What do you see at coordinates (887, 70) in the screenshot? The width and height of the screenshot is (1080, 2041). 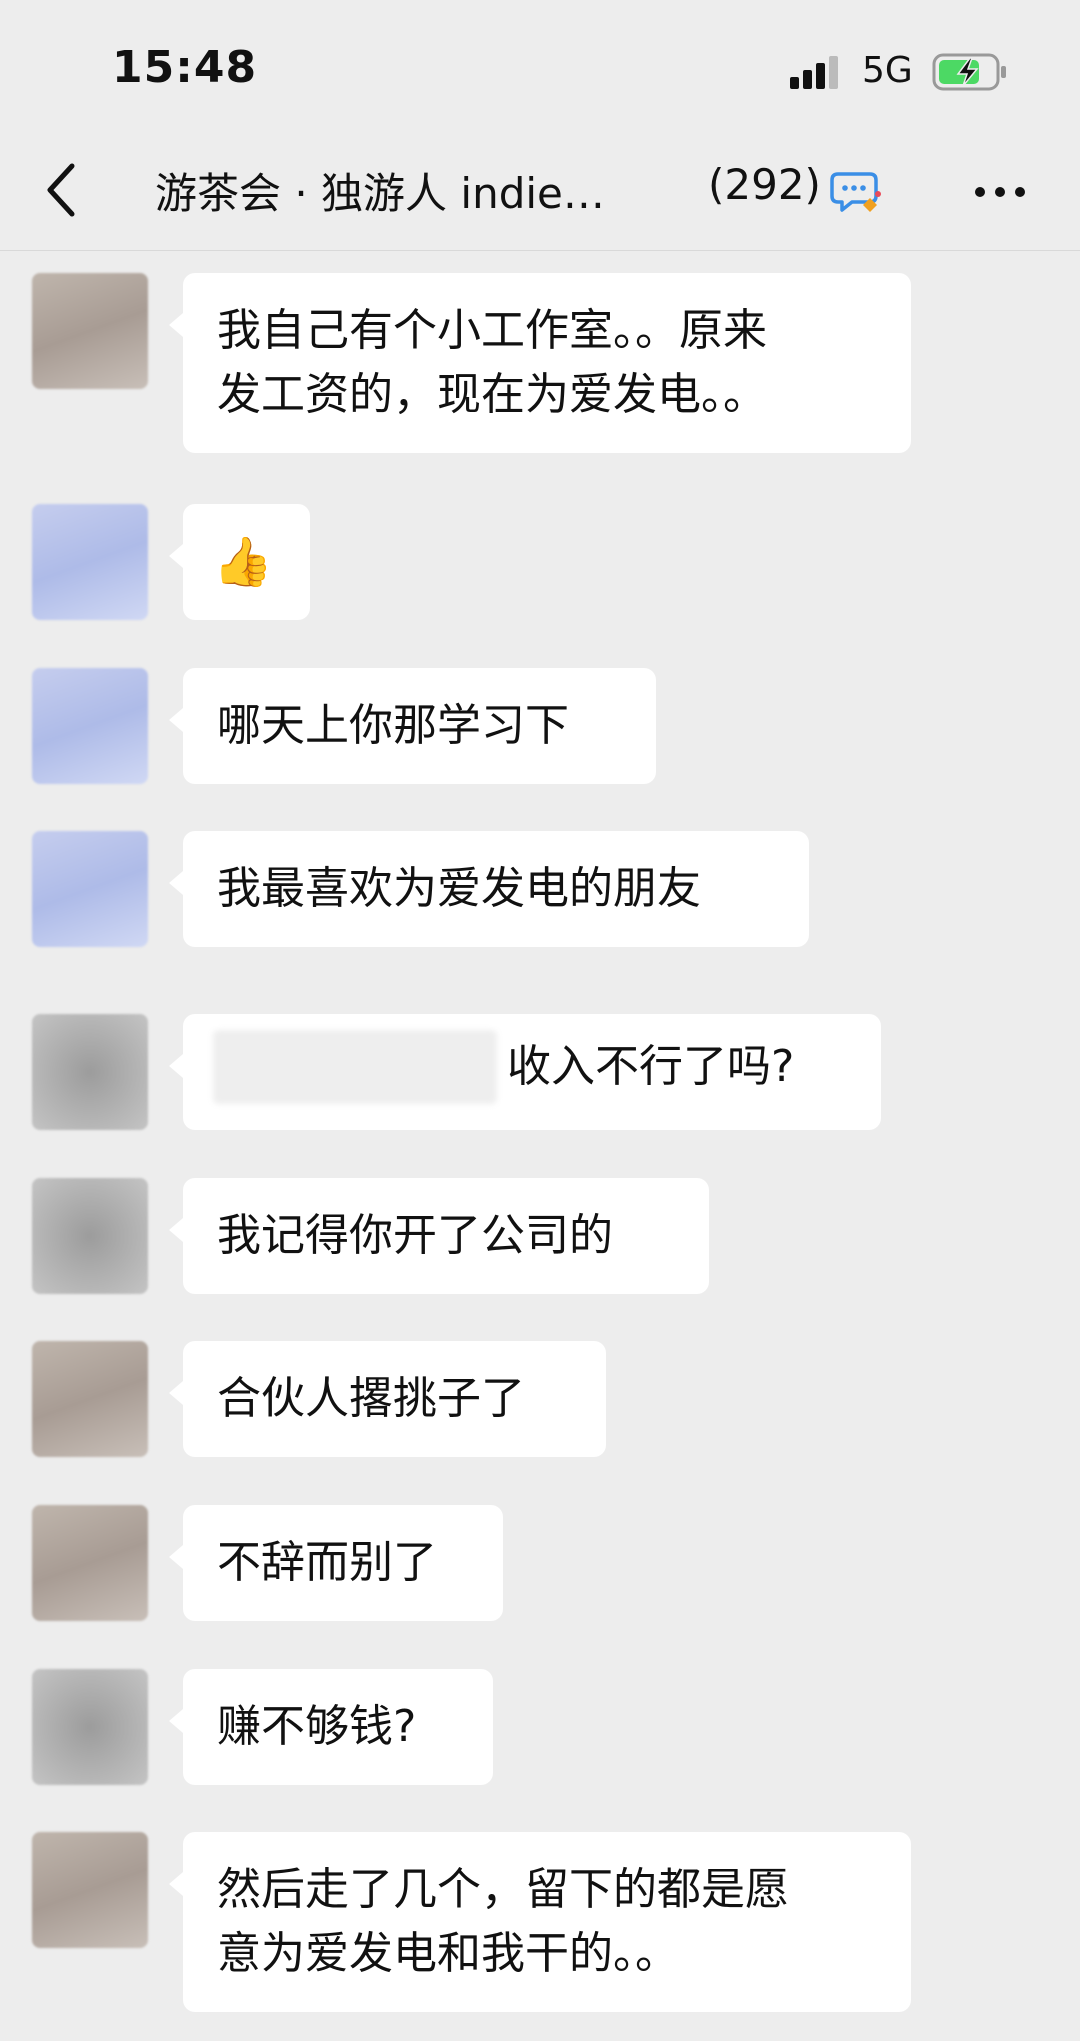 I see `network-type: 5G` at bounding box center [887, 70].